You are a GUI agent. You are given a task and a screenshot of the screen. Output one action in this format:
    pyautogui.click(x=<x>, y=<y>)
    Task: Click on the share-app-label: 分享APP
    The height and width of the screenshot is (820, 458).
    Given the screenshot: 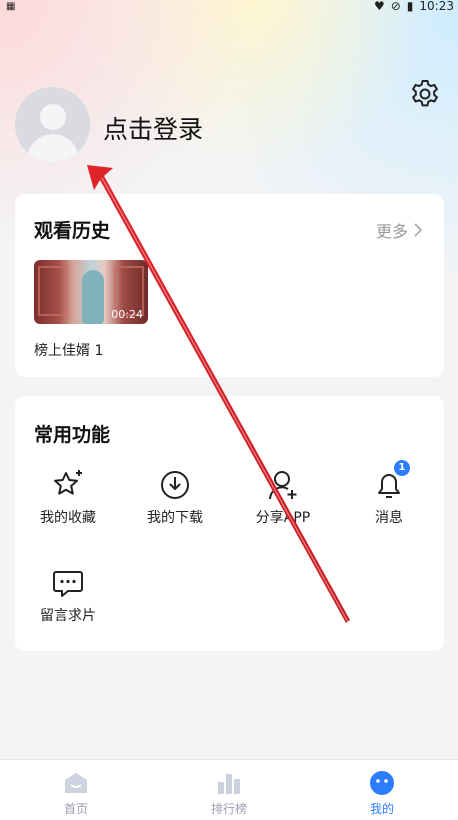 What is the action you would take?
    pyautogui.click(x=283, y=518)
    